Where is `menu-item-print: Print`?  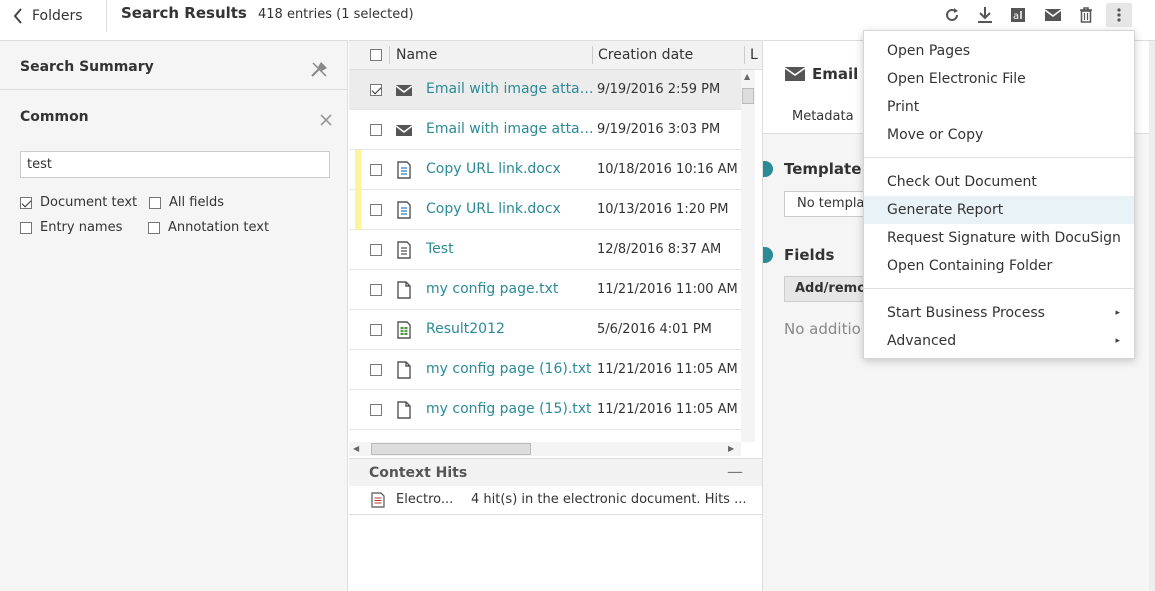 menu-item-print: Print is located at coordinates (999, 107).